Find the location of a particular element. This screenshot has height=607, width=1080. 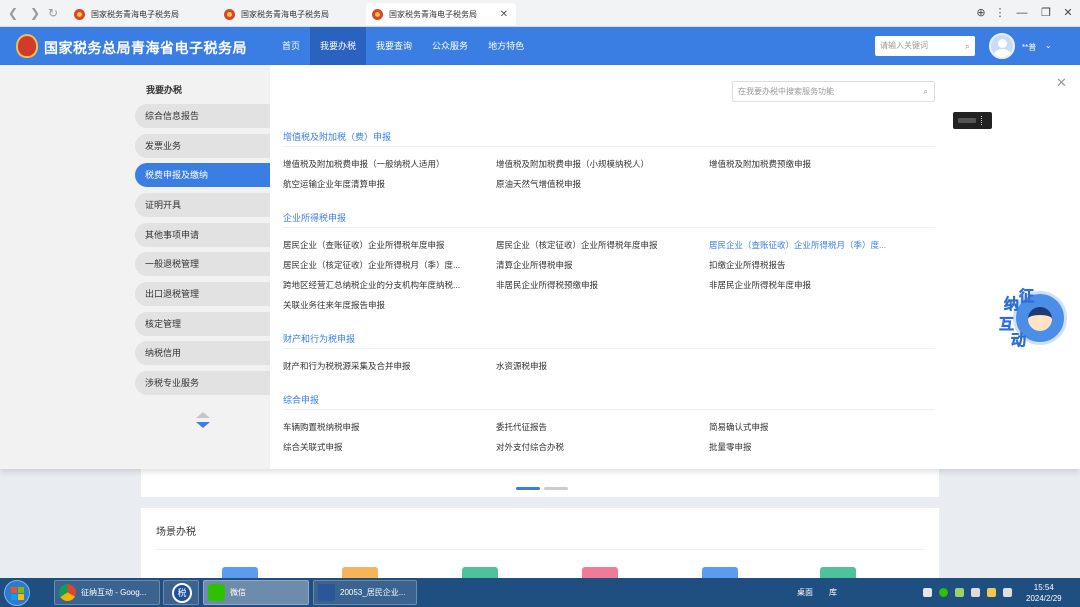

service-link: 车辆购置税纳税申报 is located at coordinates (385, 427).